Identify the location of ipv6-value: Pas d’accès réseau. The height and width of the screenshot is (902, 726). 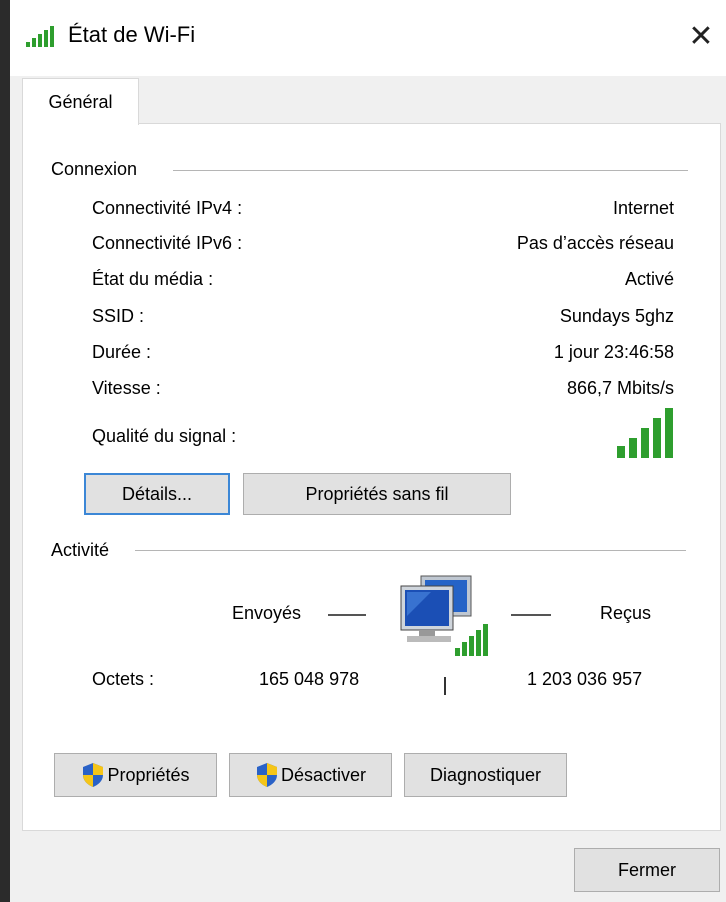
(595, 243).